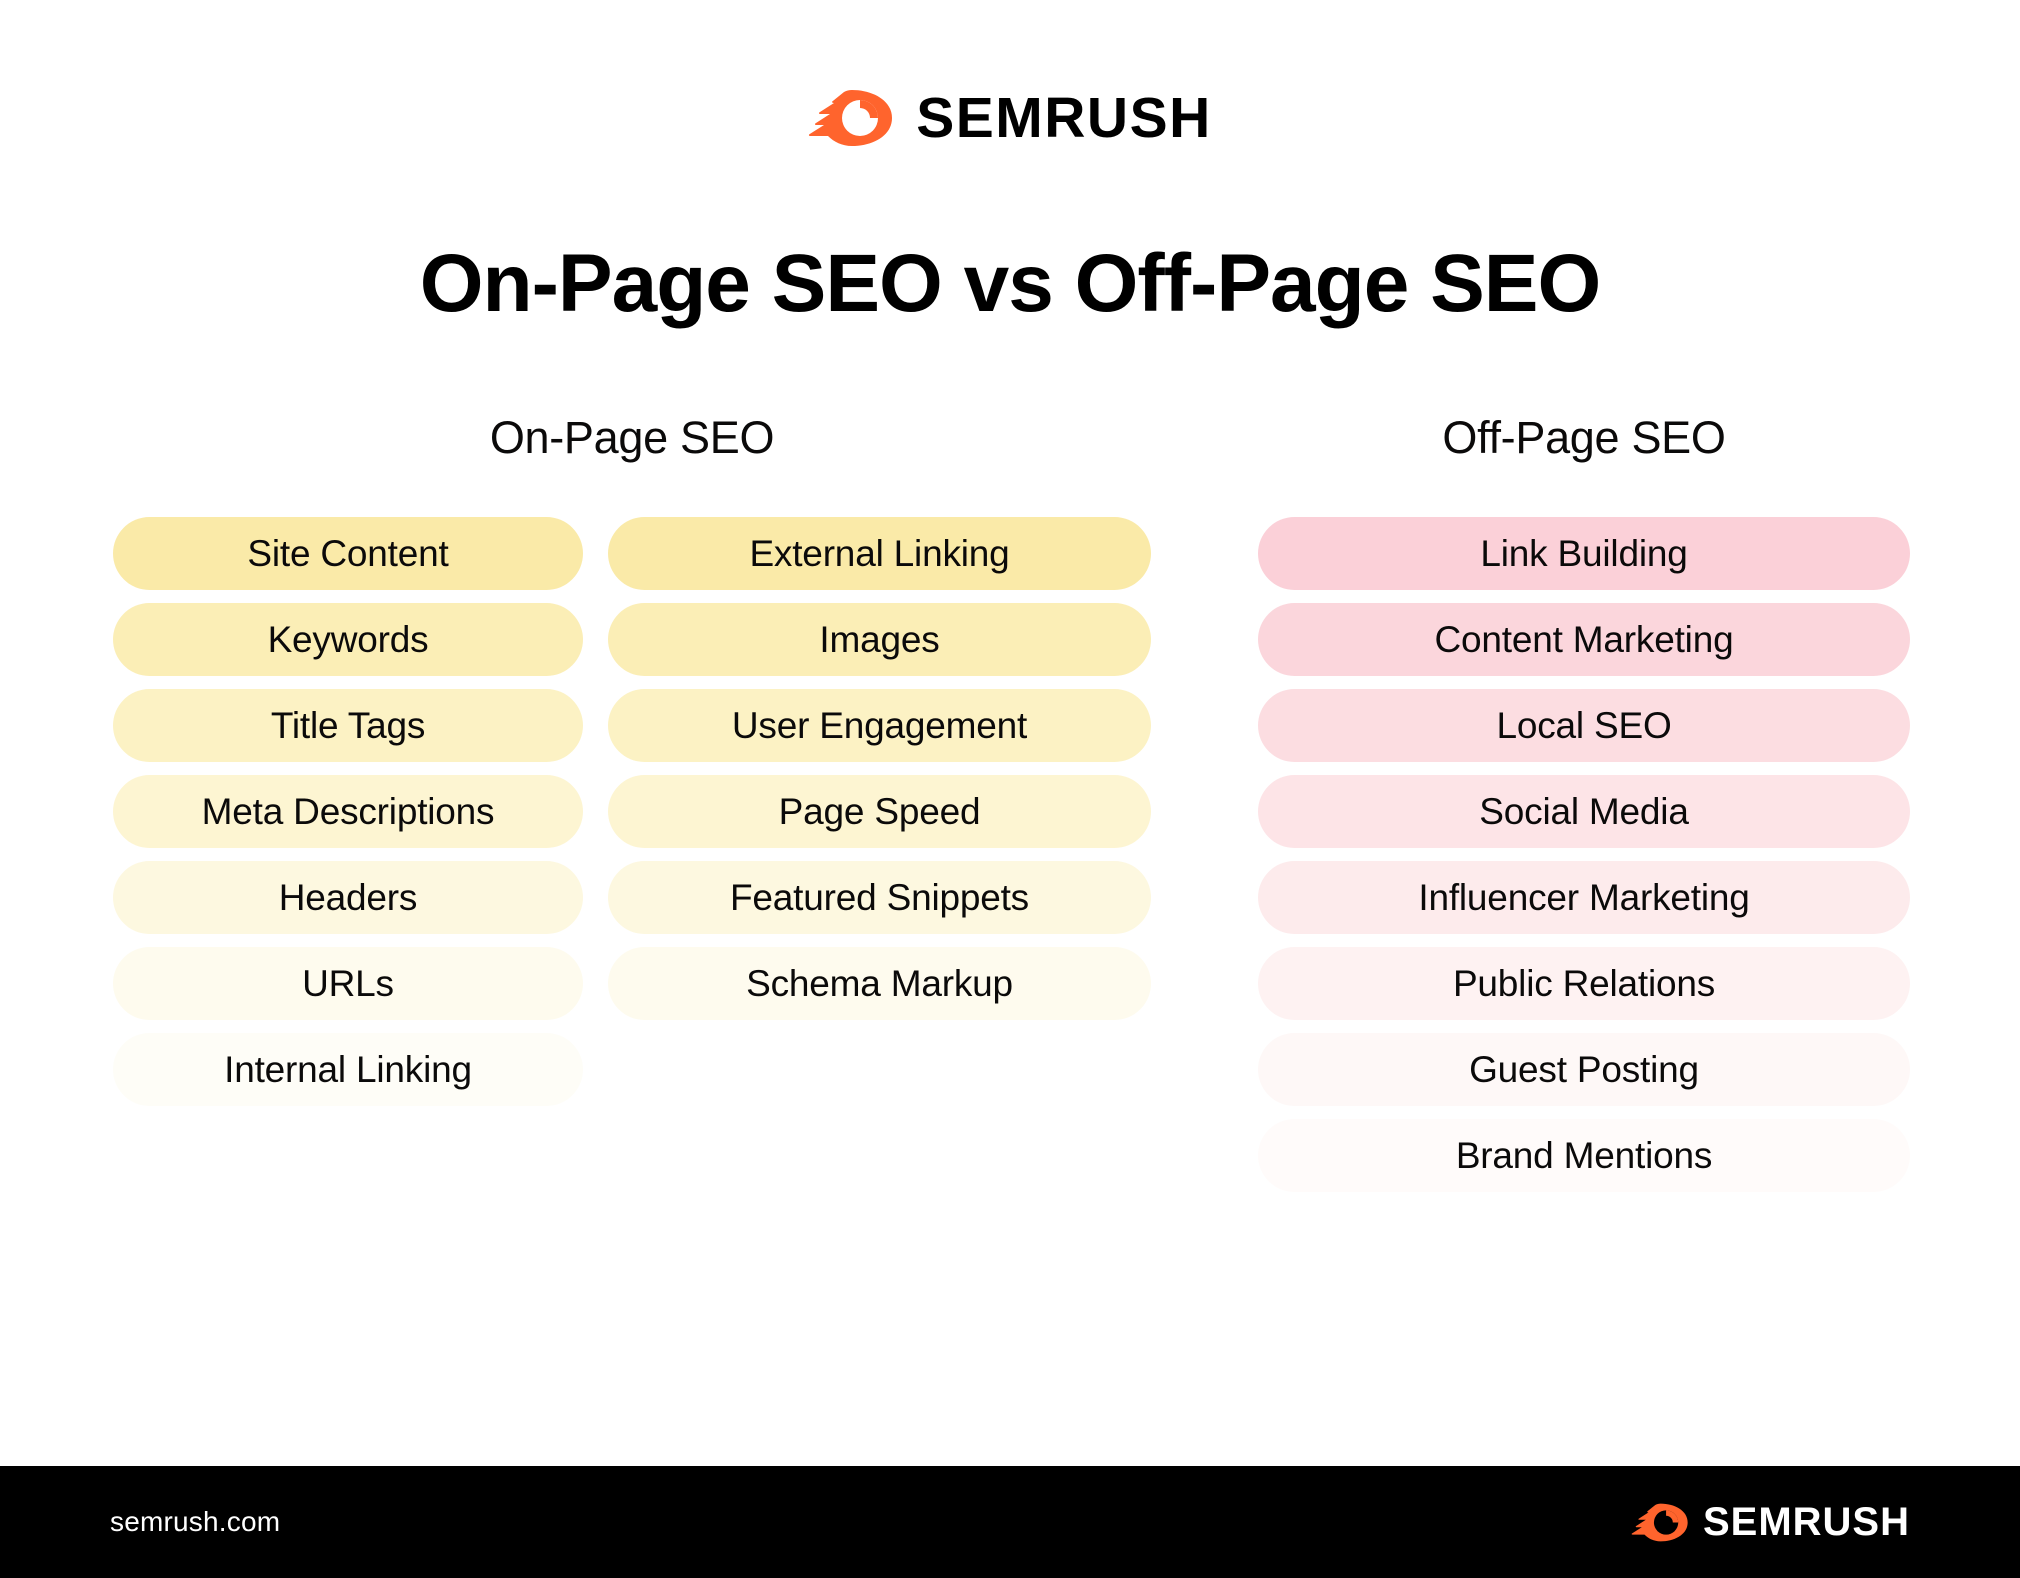 The height and width of the screenshot is (1578, 2020). I want to click on pill-label: External Linking, so click(879, 553).